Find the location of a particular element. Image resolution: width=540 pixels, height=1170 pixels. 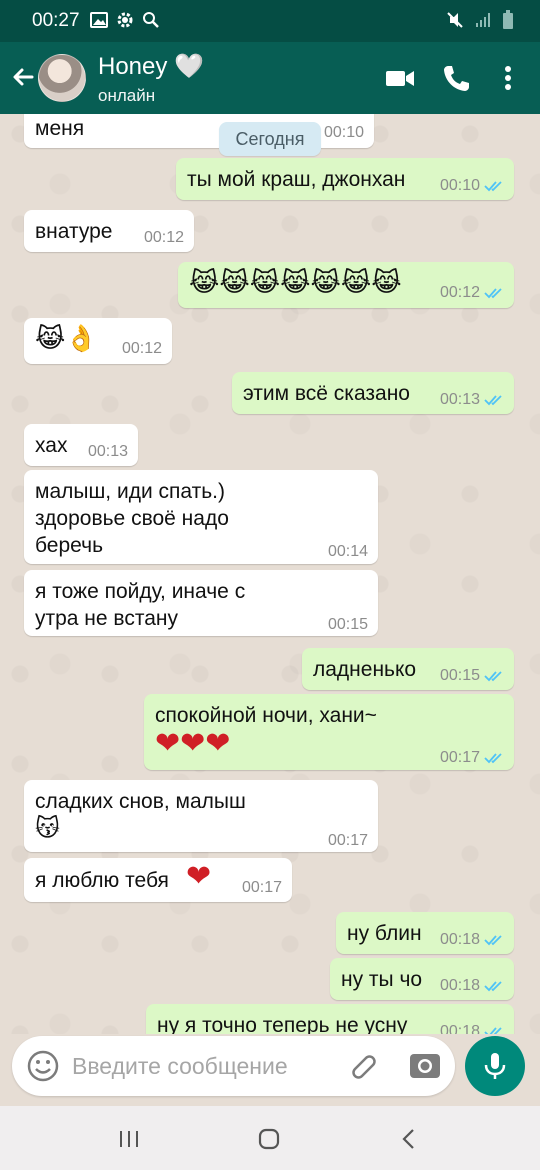

microphone-button is located at coordinates (495, 1066).